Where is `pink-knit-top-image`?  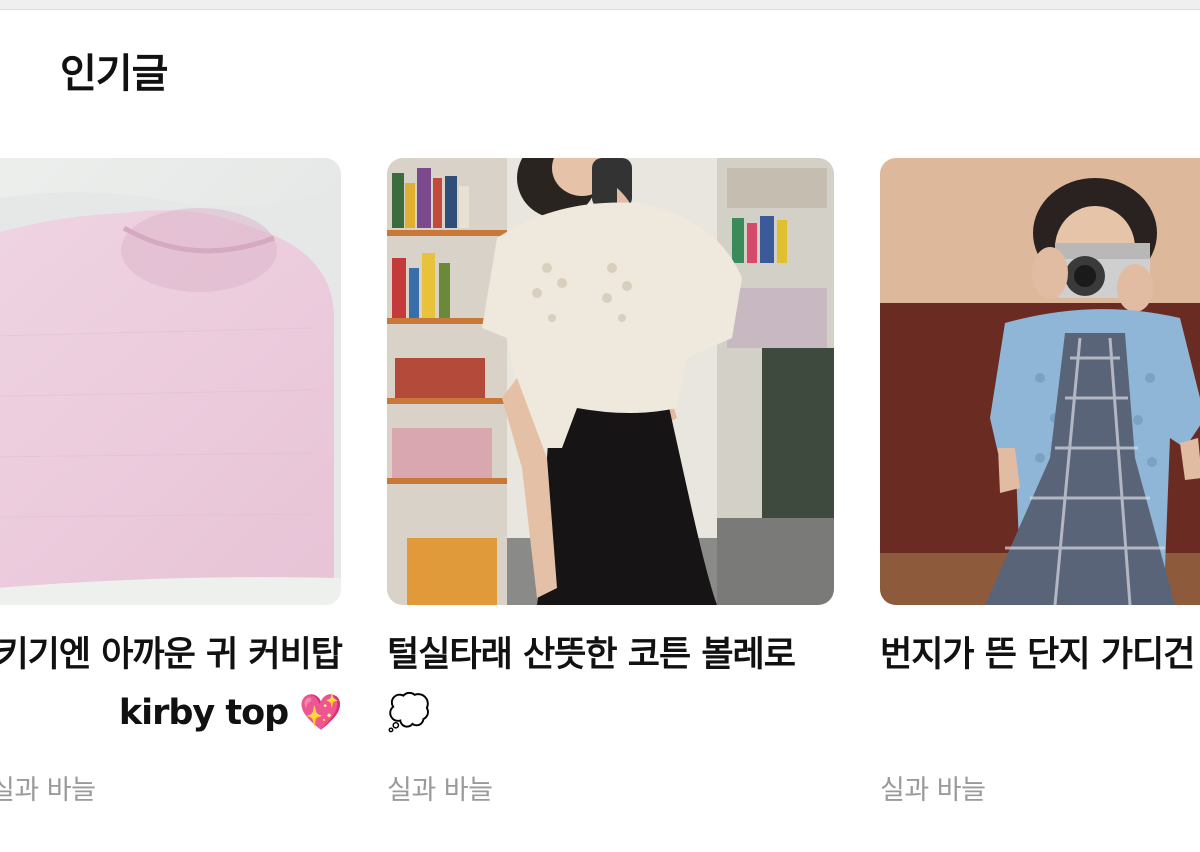 pink-knit-top-image is located at coordinates (170, 381).